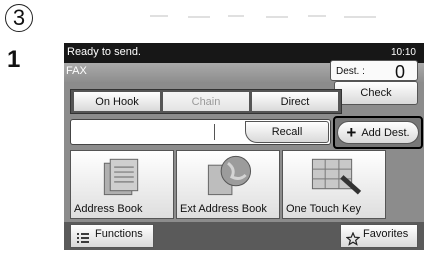 This screenshot has height=253, width=424. Describe the element at coordinates (351, 132) in the screenshot. I see `plus-icon: +` at that location.